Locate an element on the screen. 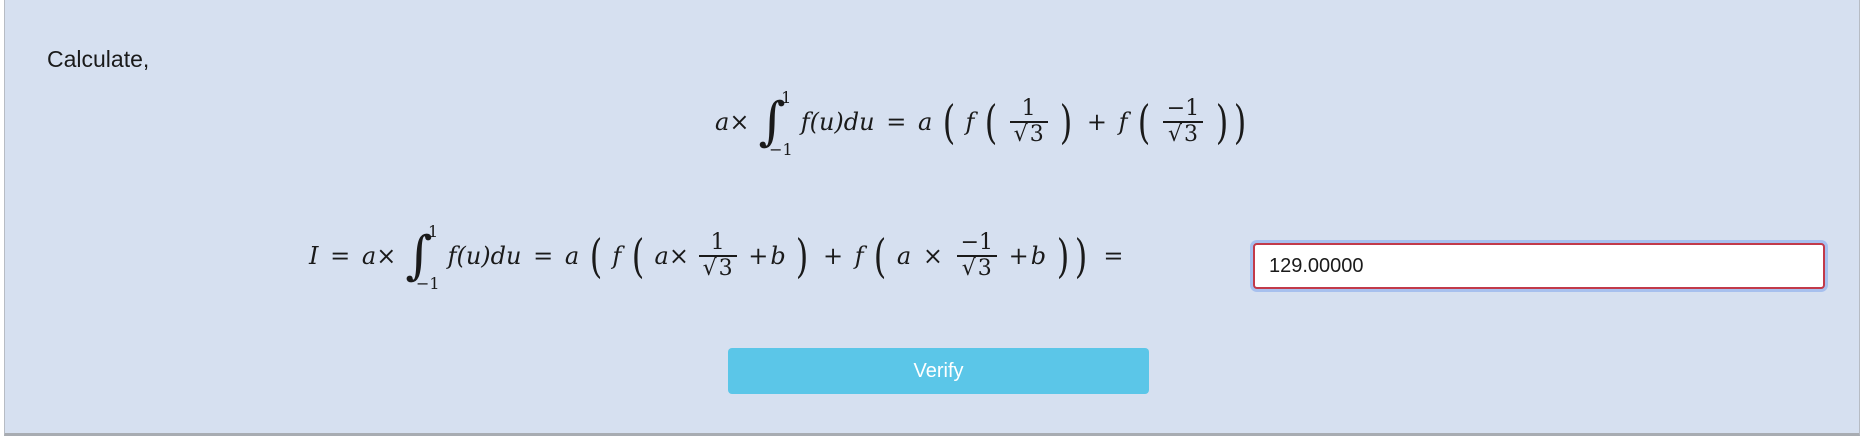 This screenshot has height=440, width=1864. eq2-integrand: f(u)du is located at coordinates (484, 256).